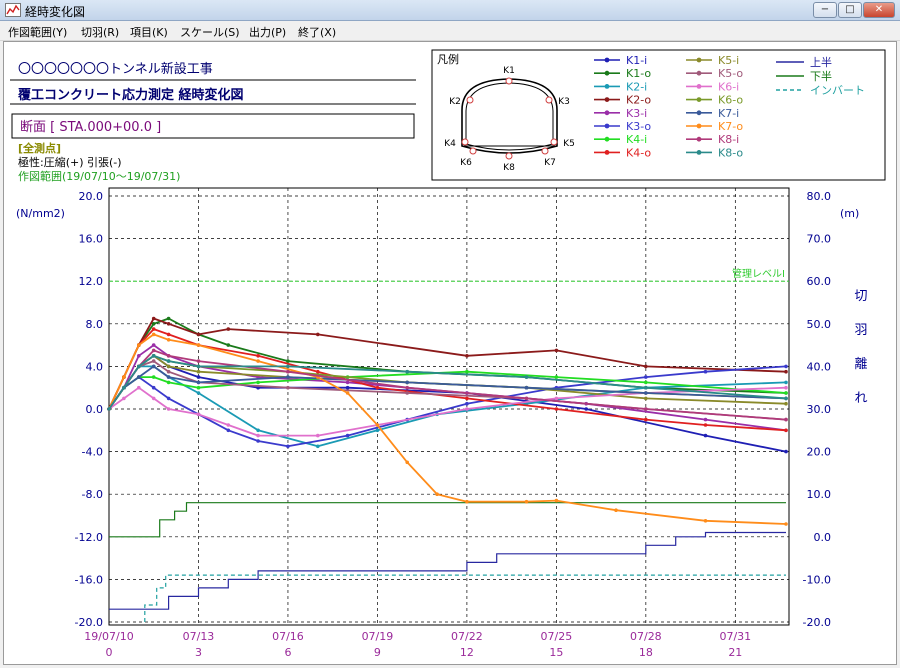 The height and width of the screenshot is (668, 900). What do you see at coordinates (825, 10) in the screenshot?
I see `minimize-button: −` at bounding box center [825, 10].